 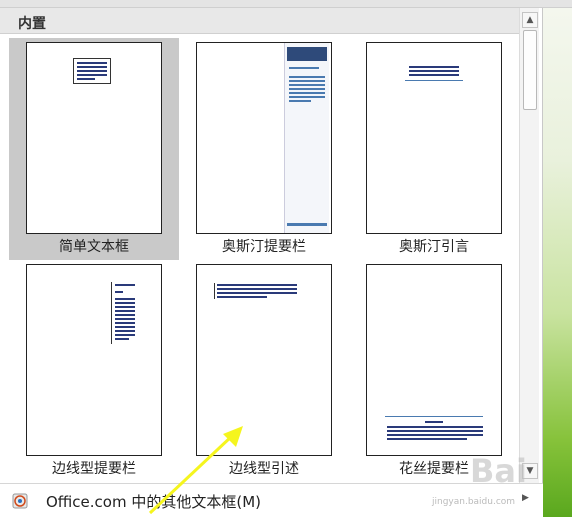 What do you see at coordinates (94, 247) in the screenshot?
I see `gallery-item-label: 简单文本框` at bounding box center [94, 247].